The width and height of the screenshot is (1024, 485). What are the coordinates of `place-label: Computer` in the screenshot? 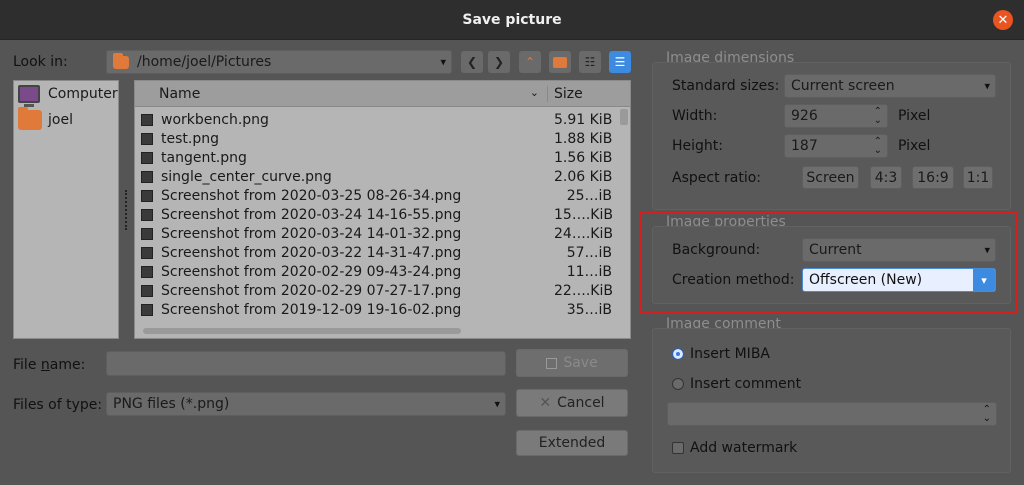 It's located at (83, 94).